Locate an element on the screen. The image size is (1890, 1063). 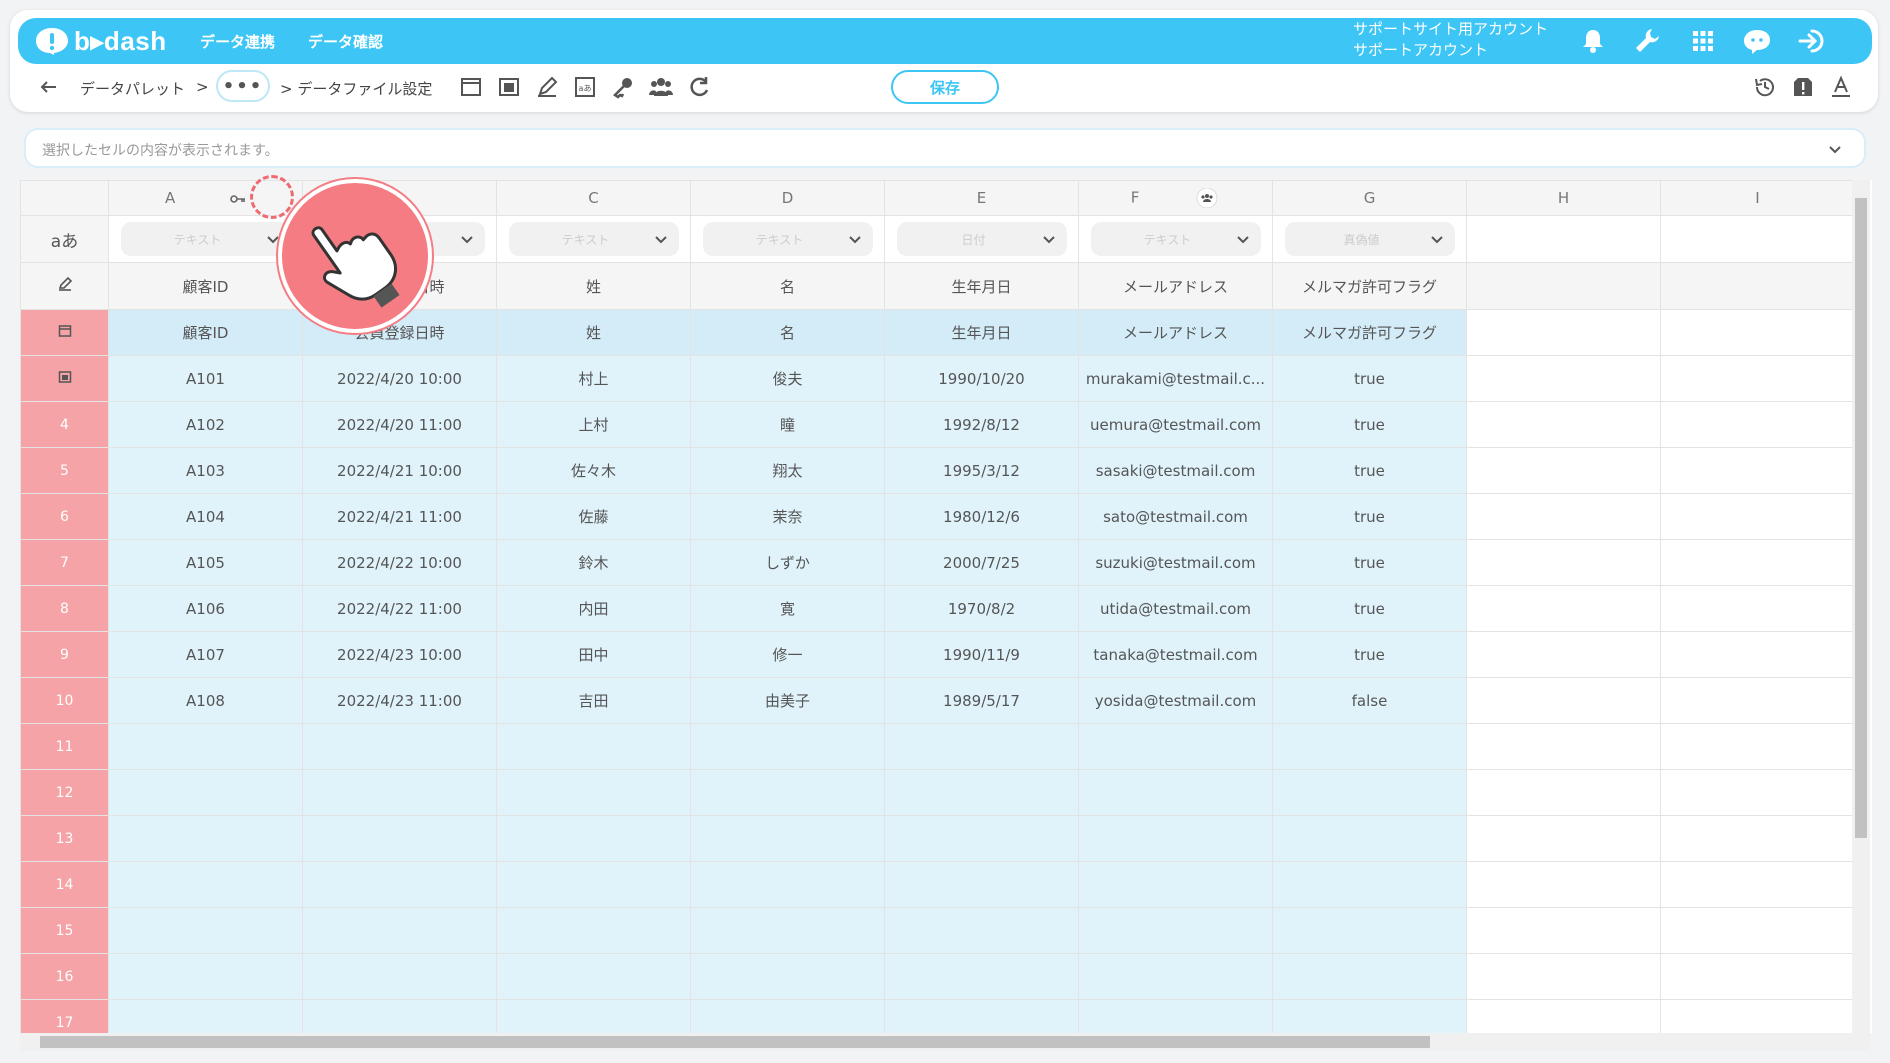
column-header-g: G is located at coordinates (1369, 198).